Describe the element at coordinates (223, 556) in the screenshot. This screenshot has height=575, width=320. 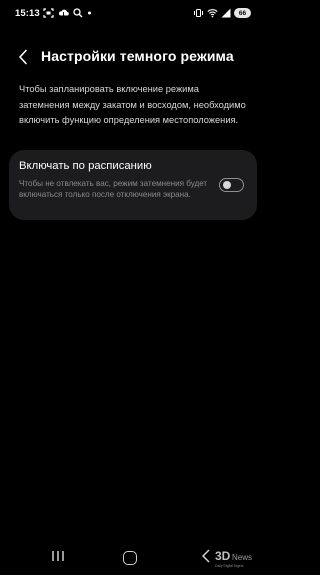
I see `watermark-brand: 3D` at that location.